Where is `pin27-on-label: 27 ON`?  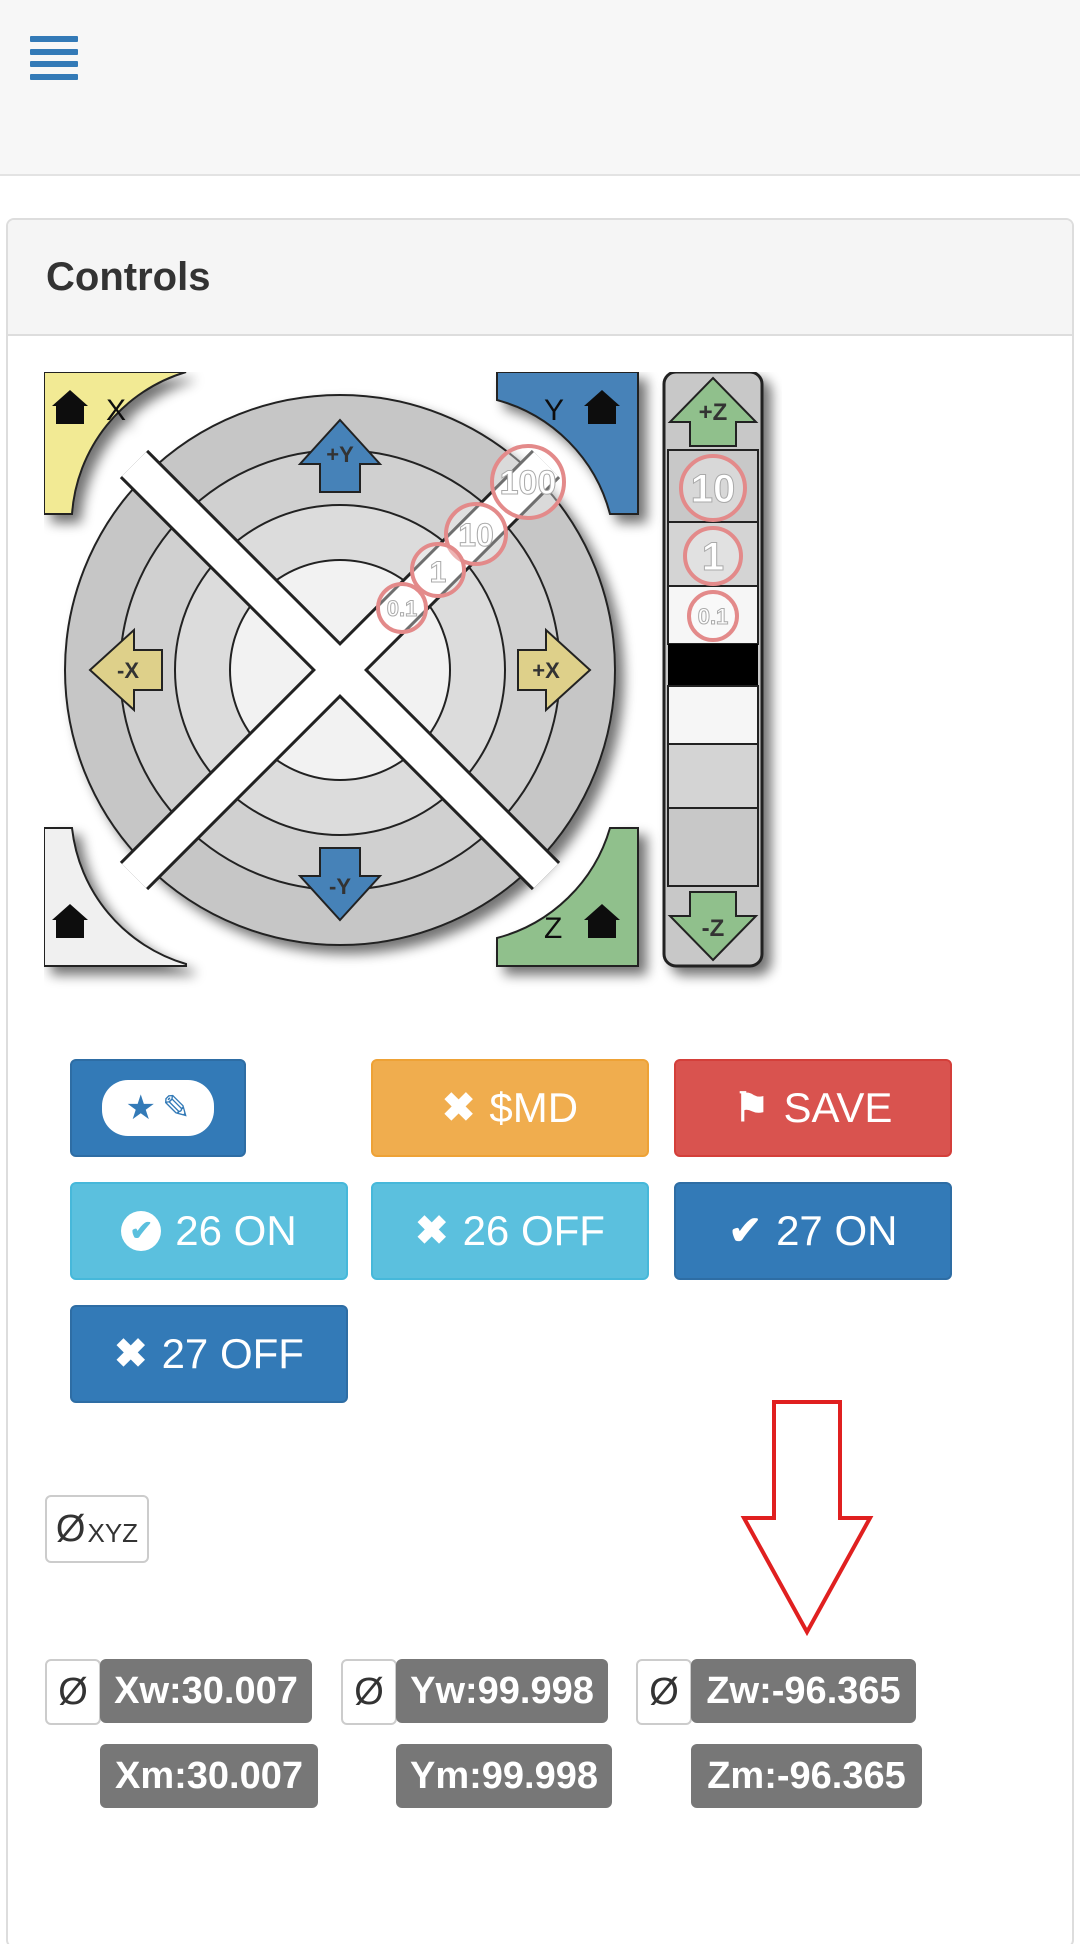 pin27-on-label: 27 ON is located at coordinates (837, 1230).